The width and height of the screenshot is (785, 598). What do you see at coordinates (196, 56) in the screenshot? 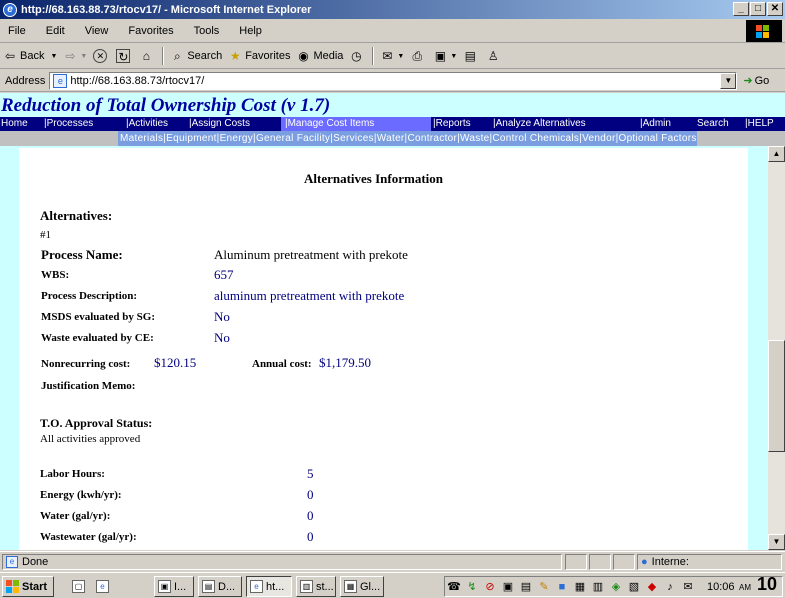
I see `search-button: ⌕ Search` at bounding box center [196, 56].